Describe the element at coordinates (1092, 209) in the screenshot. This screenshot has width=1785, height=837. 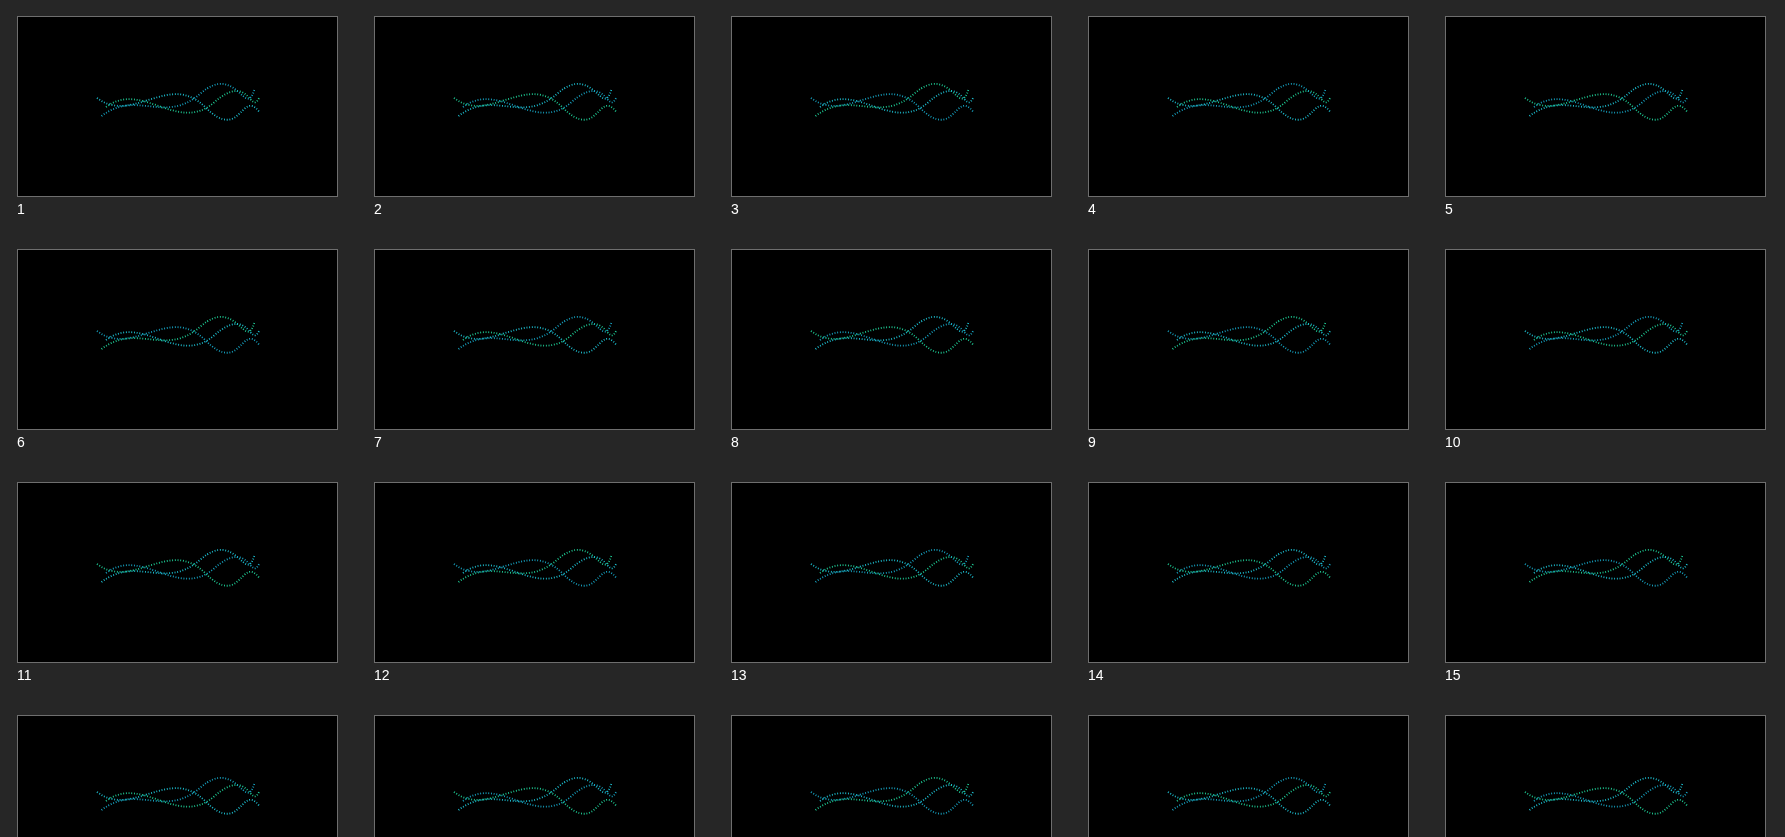
I see `slide-number: 4` at that location.